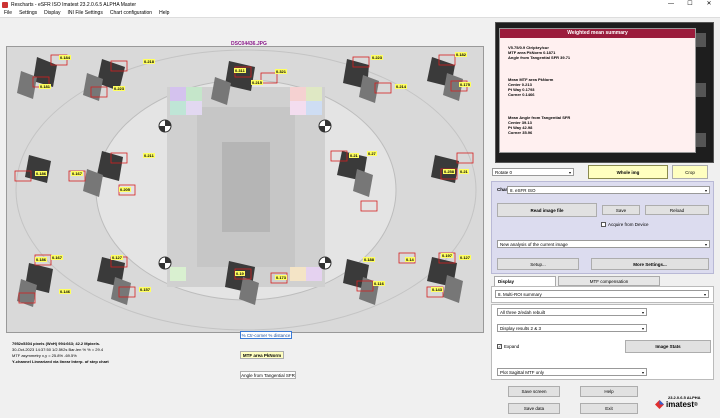  What do you see at coordinates (131, 13) in the screenshot?
I see `menu-chart-configuration: Chart configuration` at bounding box center [131, 13].